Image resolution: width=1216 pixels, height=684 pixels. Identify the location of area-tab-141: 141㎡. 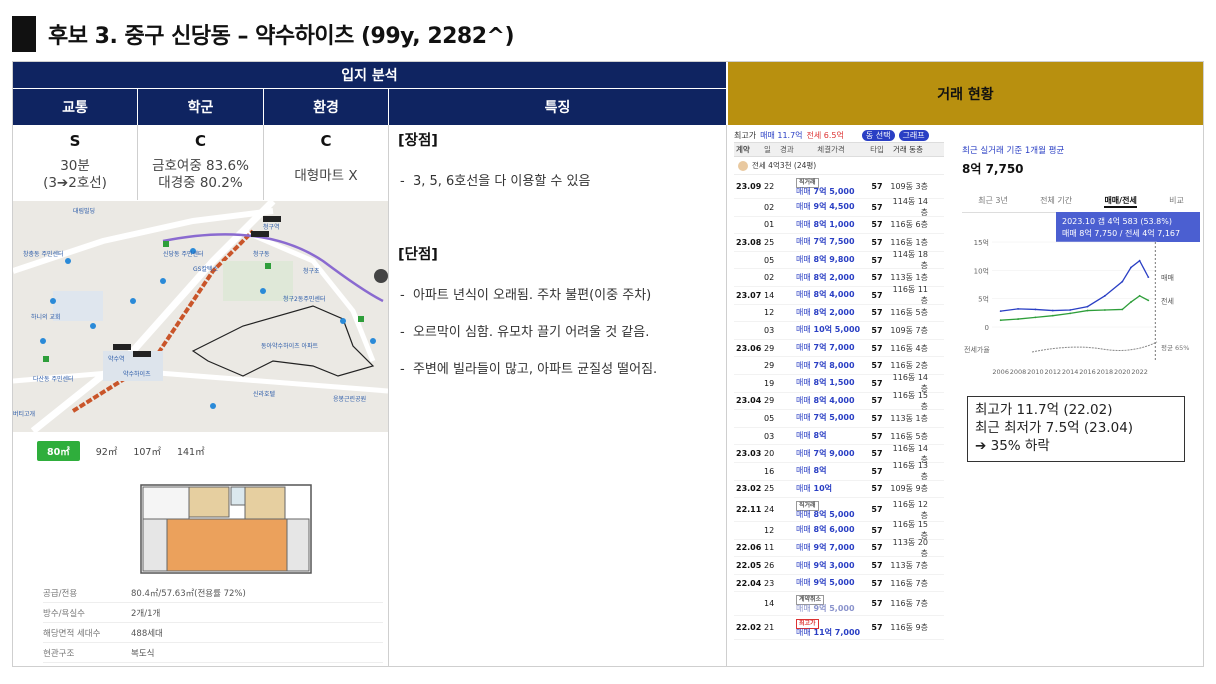
(191, 451).